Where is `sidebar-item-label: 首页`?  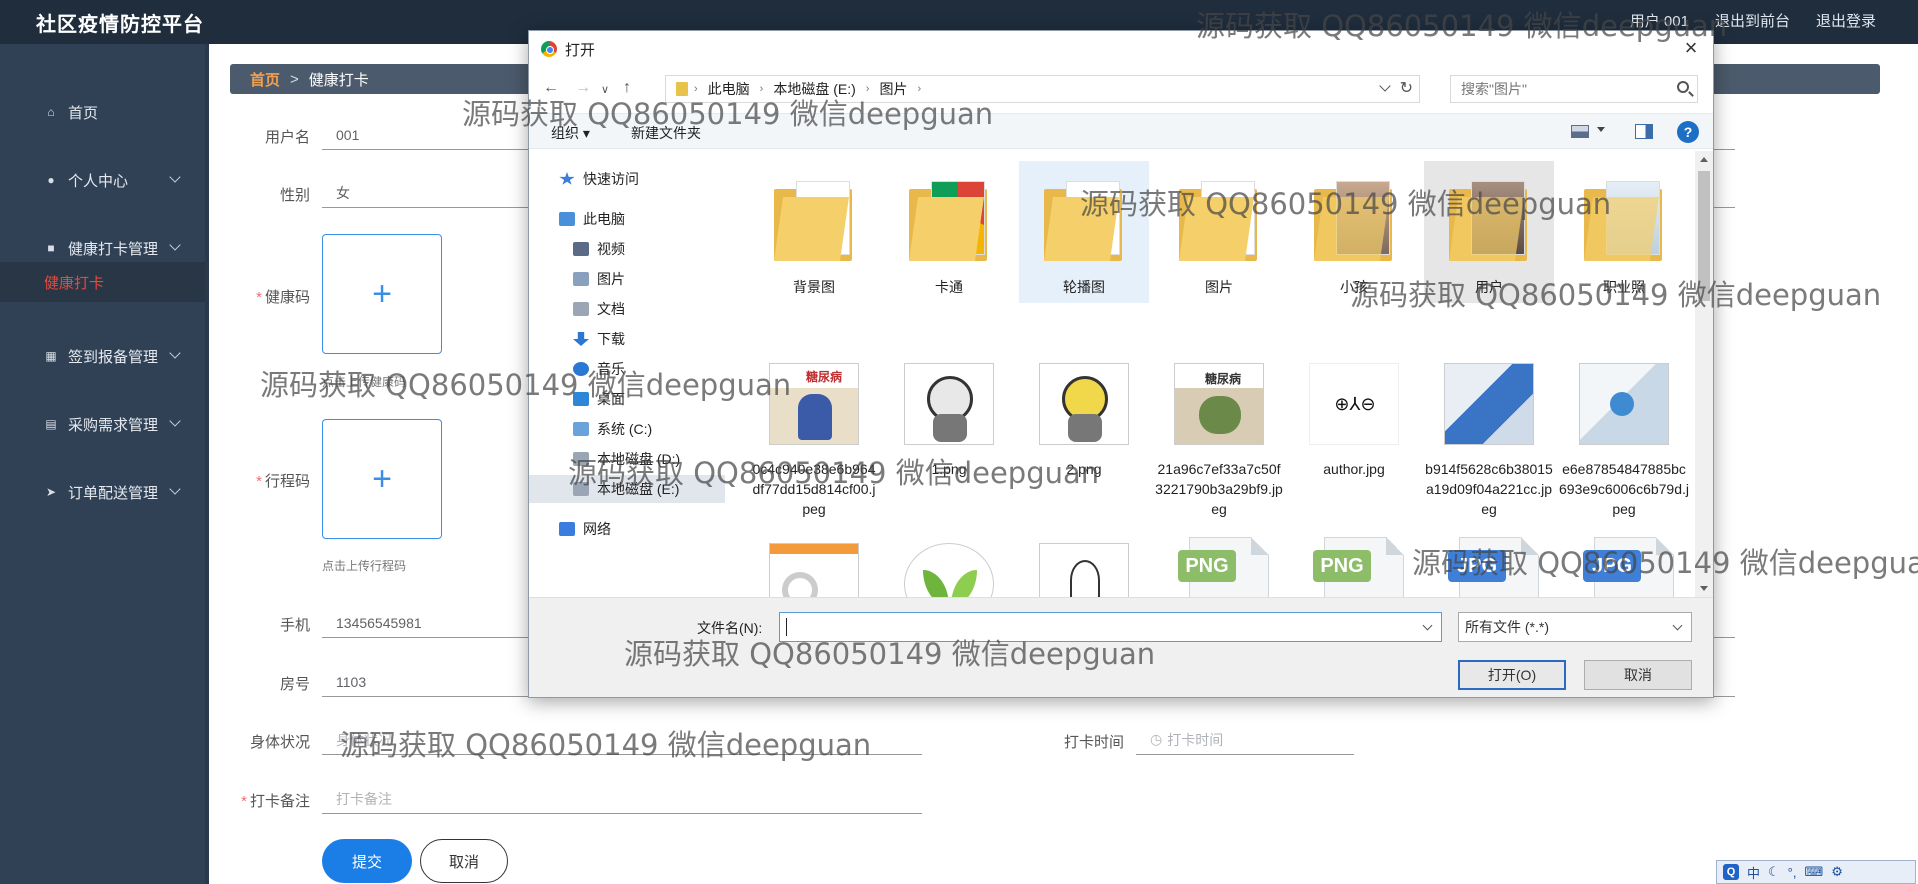 sidebar-item-label: 首页 is located at coordinates (83, 113).